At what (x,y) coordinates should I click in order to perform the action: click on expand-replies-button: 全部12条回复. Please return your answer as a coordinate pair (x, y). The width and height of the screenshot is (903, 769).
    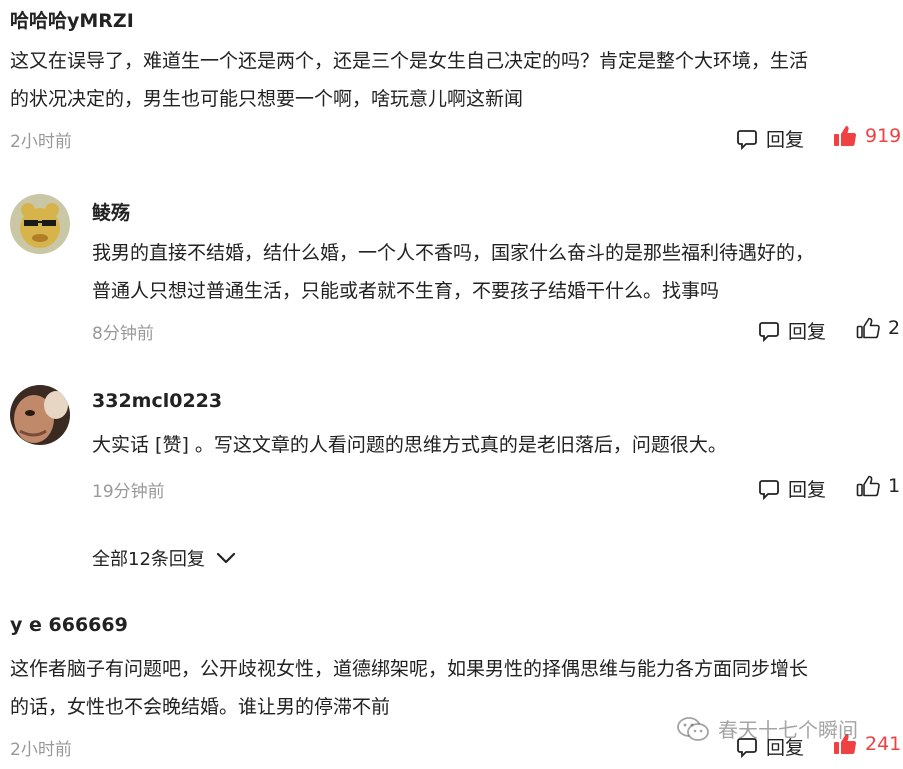
    Looking at the image, I should click on (164, 558).